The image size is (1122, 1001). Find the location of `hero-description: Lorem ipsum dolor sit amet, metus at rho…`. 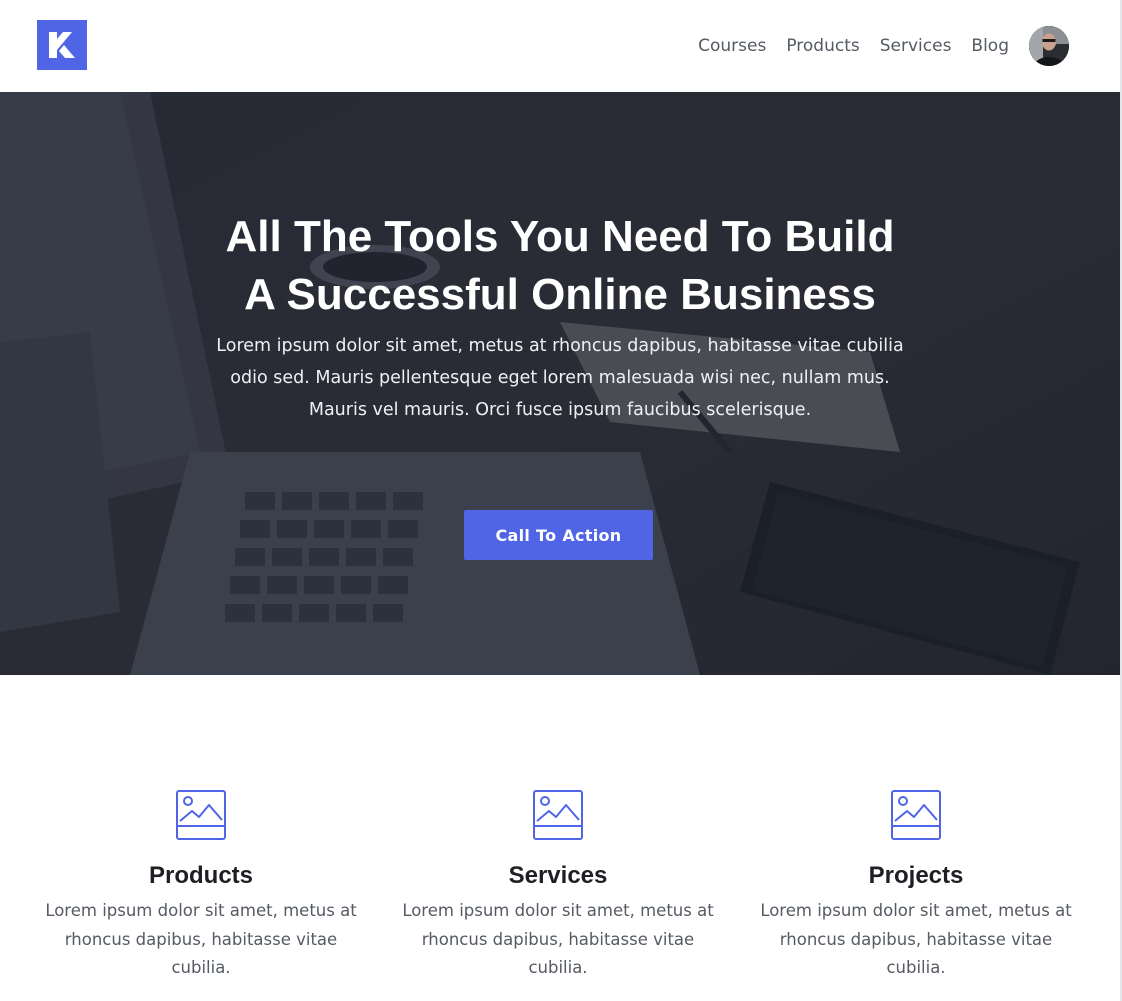

hero-description: Lorem ipsum dolor sit amet, metus at rho… is located at coordinates (560, 378).